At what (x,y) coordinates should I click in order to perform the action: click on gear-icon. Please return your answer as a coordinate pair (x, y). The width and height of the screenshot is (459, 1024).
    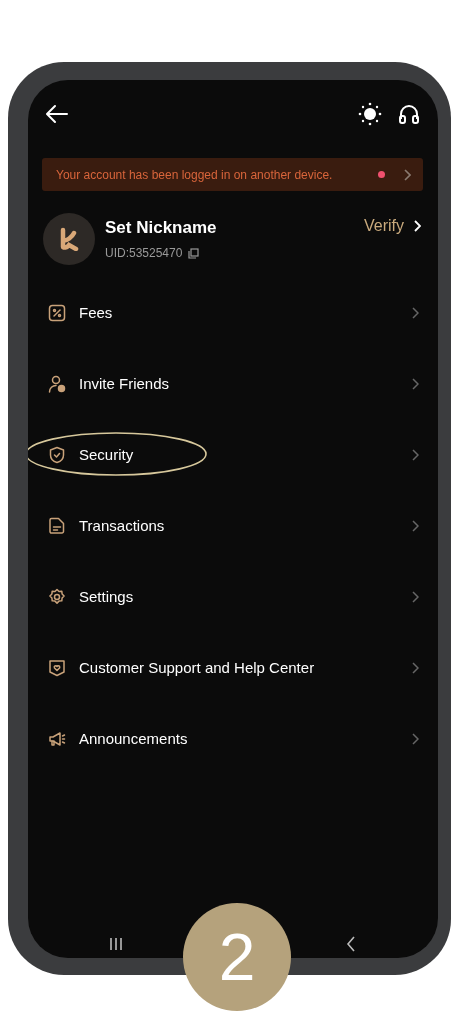
    Looking at the image, I should click on (57, 596).